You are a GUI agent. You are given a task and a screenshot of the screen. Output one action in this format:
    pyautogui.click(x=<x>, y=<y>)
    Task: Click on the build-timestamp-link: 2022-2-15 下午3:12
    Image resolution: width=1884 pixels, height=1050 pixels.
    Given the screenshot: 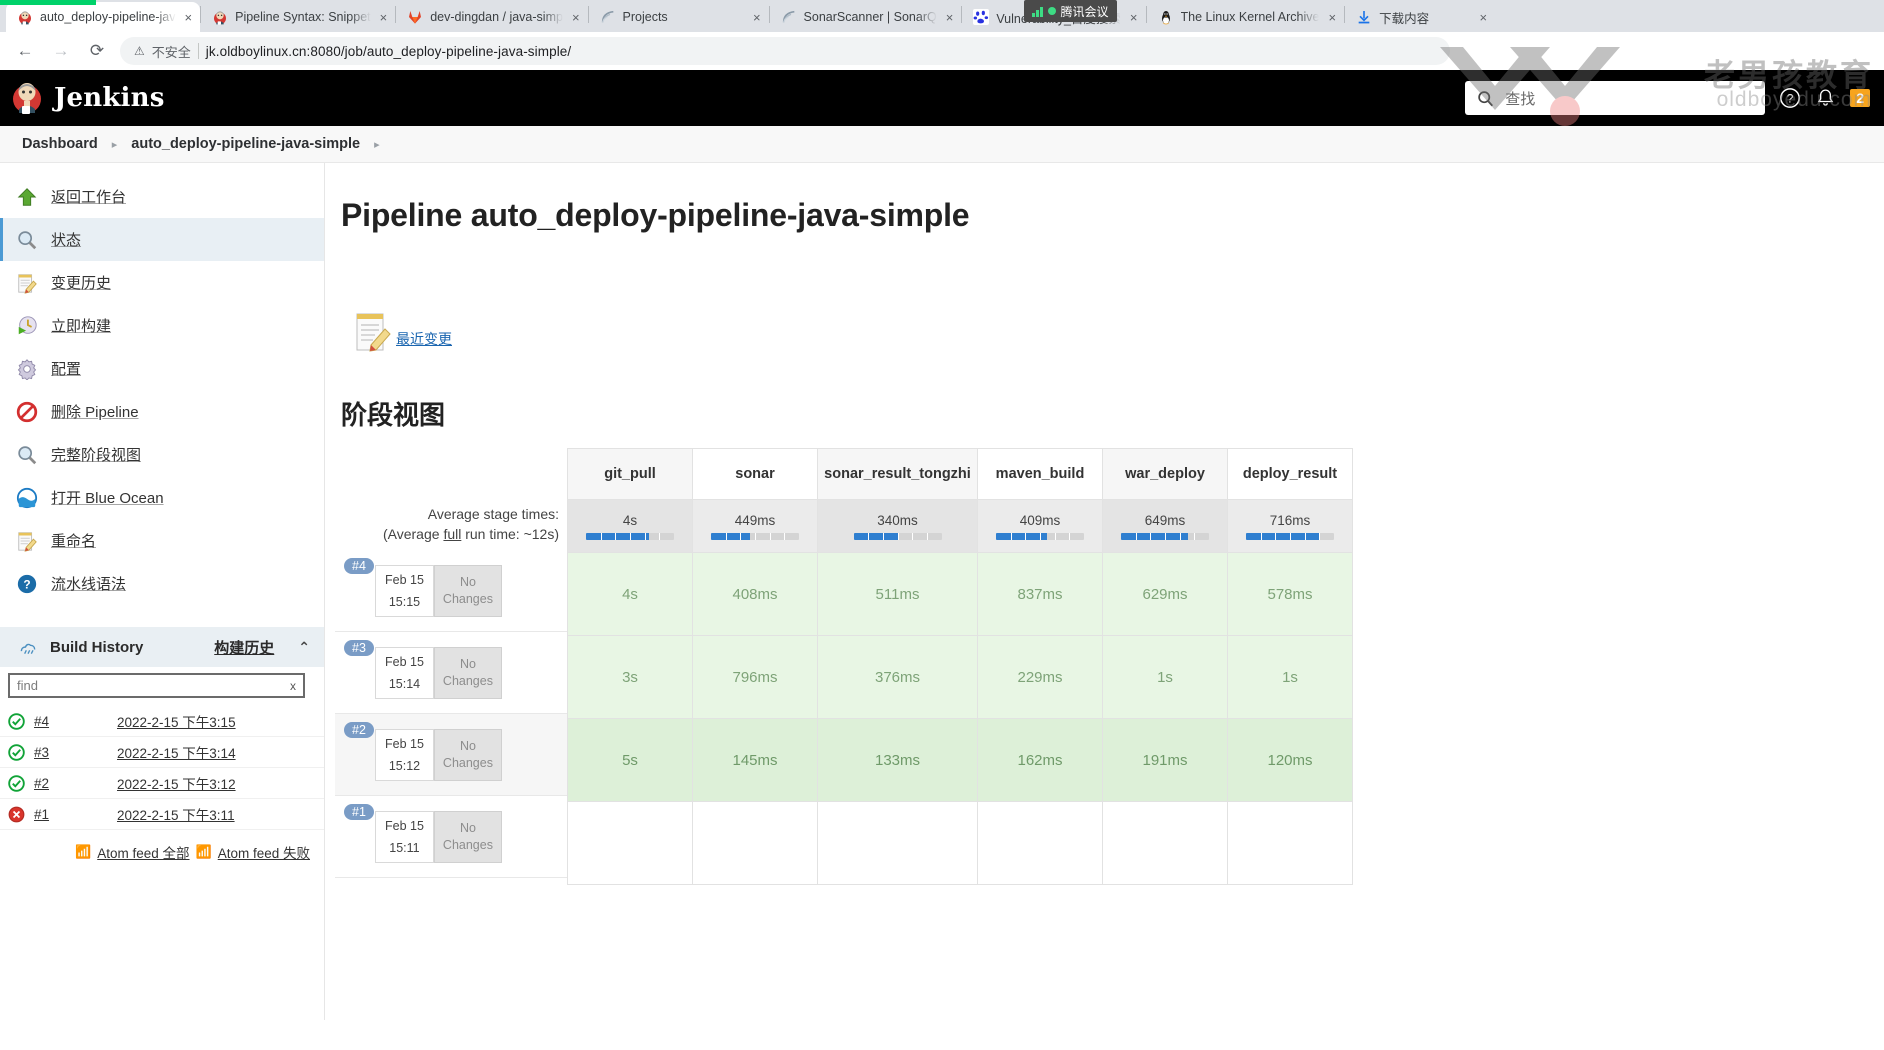 What is the action you would take?
    pyautogui.click(x=176, y=783)
    